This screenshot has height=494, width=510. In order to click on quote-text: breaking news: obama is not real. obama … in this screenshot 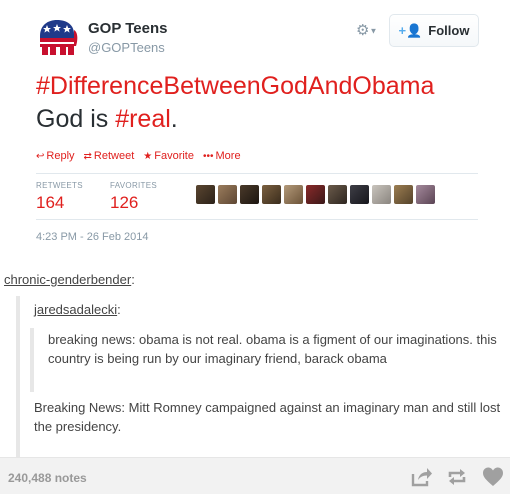, I will do `click(272, 349)`.